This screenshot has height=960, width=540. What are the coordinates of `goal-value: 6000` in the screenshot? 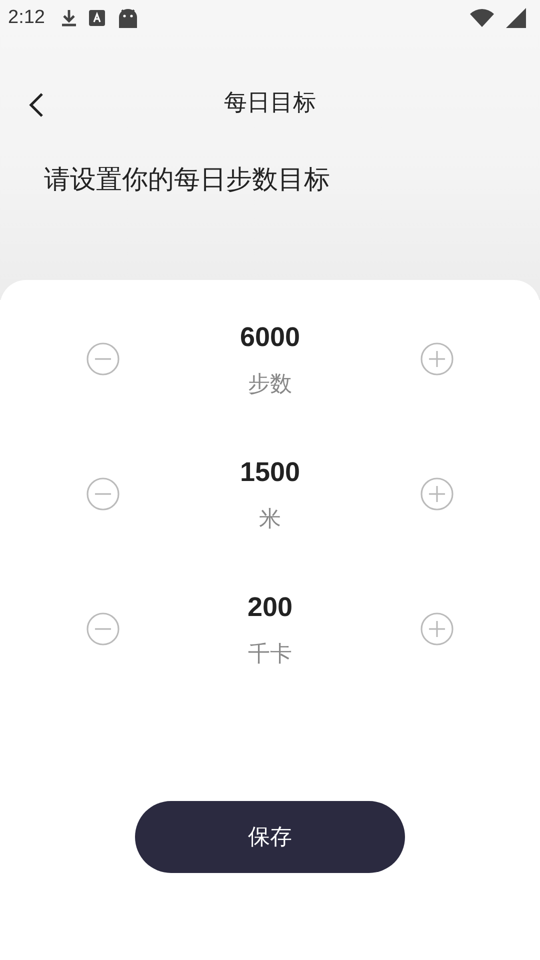 It's located at (270, 337).